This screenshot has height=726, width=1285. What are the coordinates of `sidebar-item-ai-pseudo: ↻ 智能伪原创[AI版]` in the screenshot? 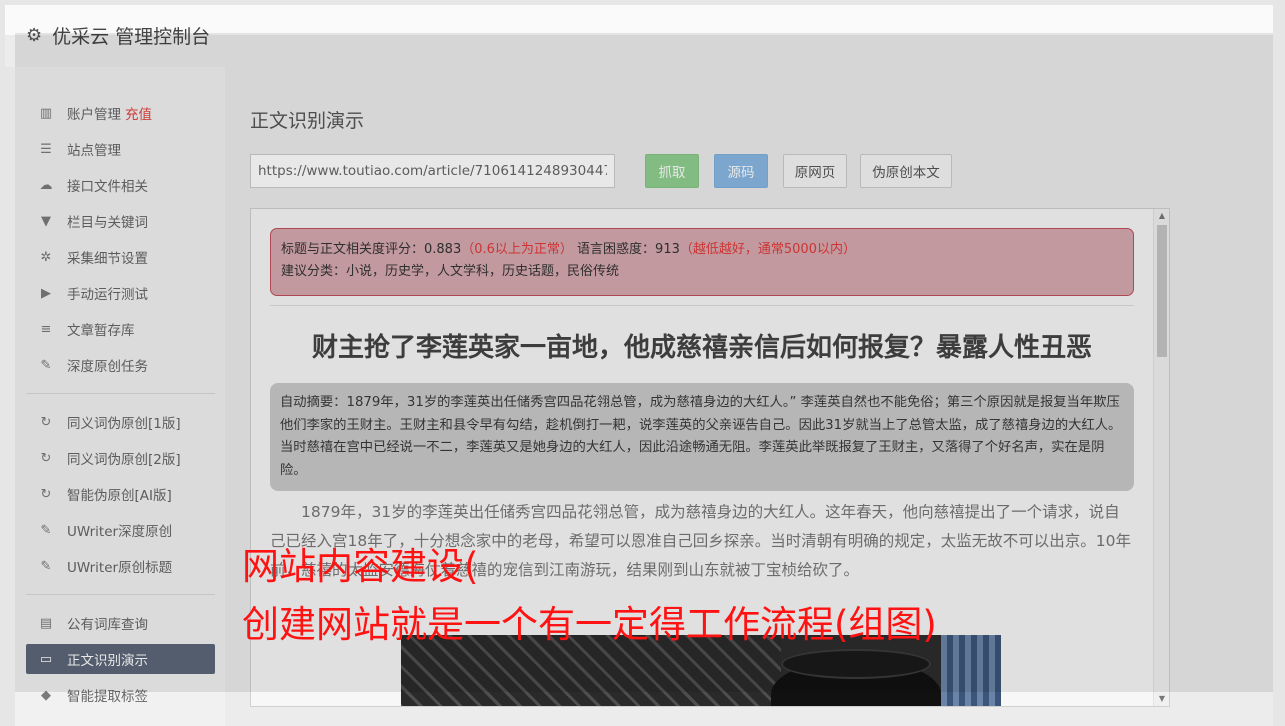 It's located at (120, 494).